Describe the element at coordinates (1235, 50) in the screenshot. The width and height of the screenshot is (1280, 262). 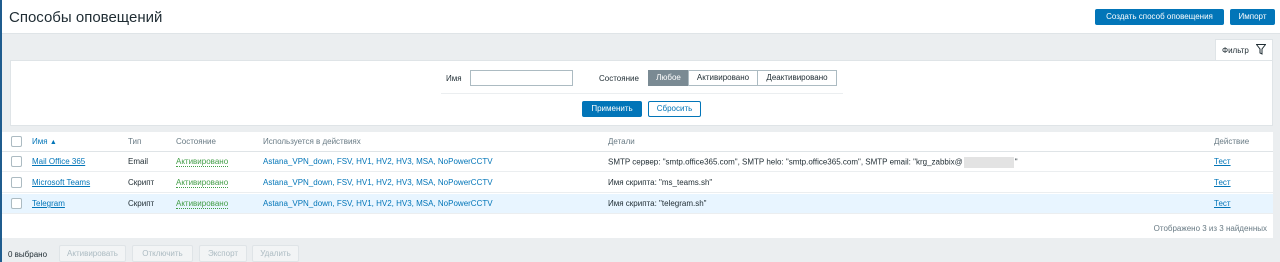
I see `filter-tab-label: Фильтр` at that location.